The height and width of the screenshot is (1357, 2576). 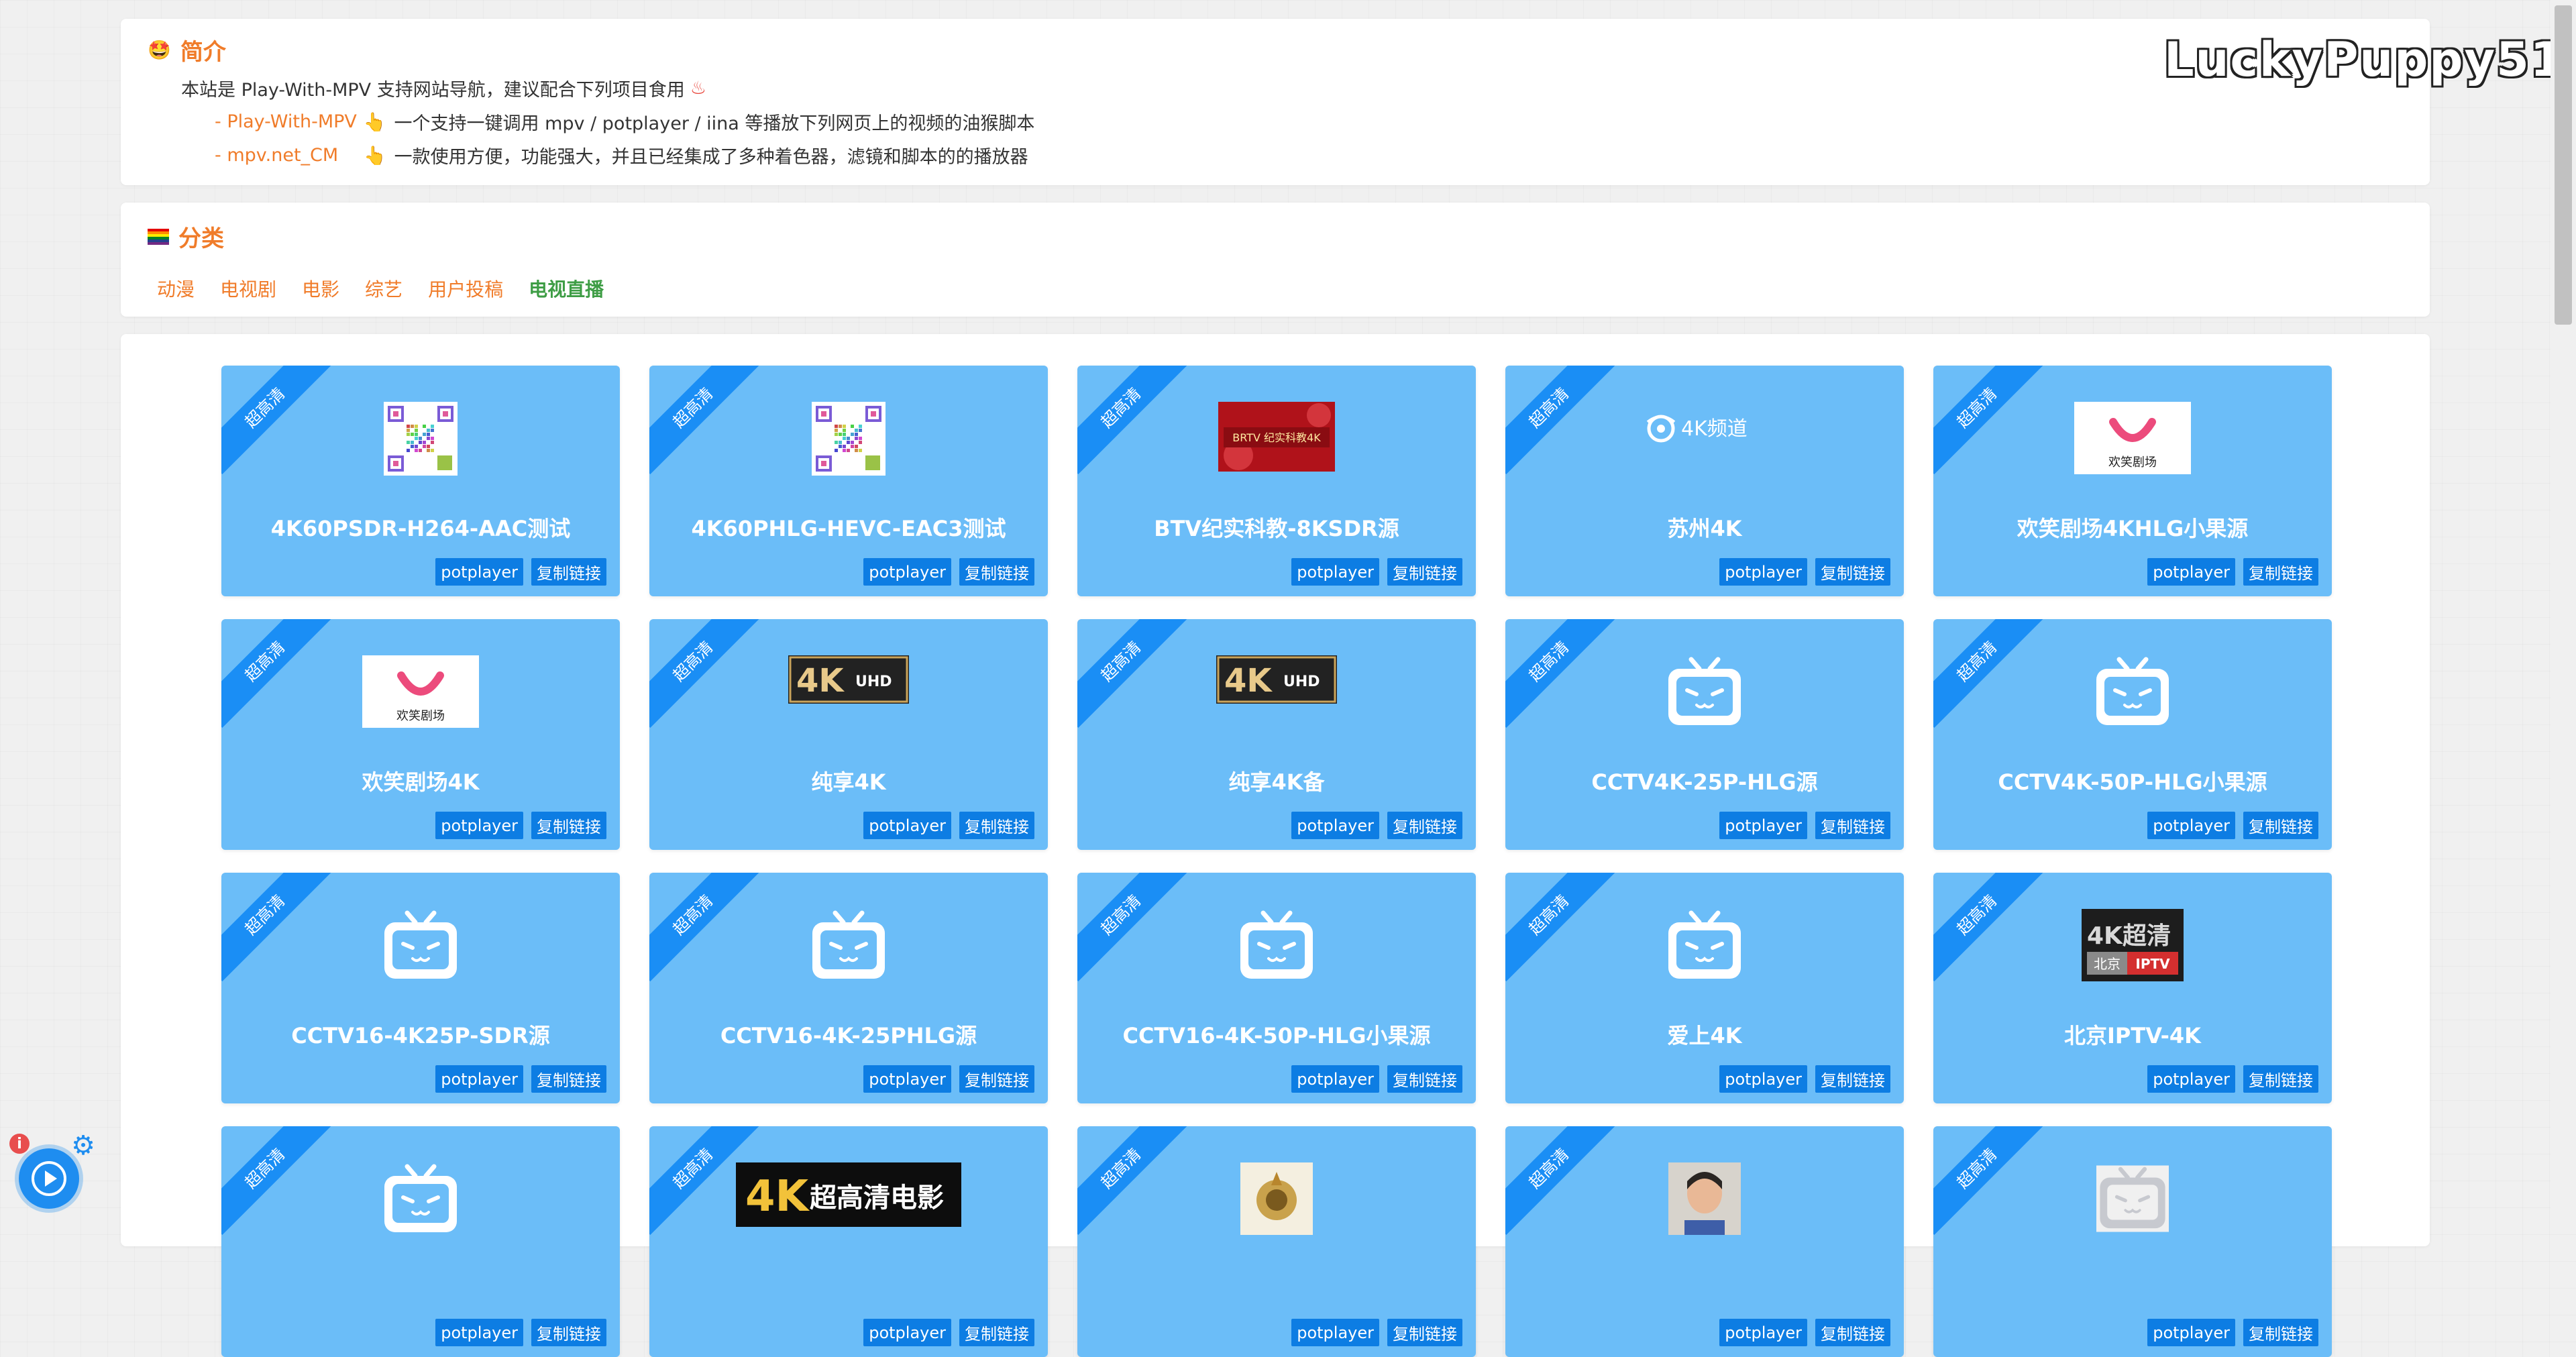 What do you see at coordinates (2132, 481) in the screenshot?
I see `channel-card: 超高清 欢笑剧场 欢笑剧场4KHLG小果源 potplayer 复制链接` at bounding box center [2132, 481].